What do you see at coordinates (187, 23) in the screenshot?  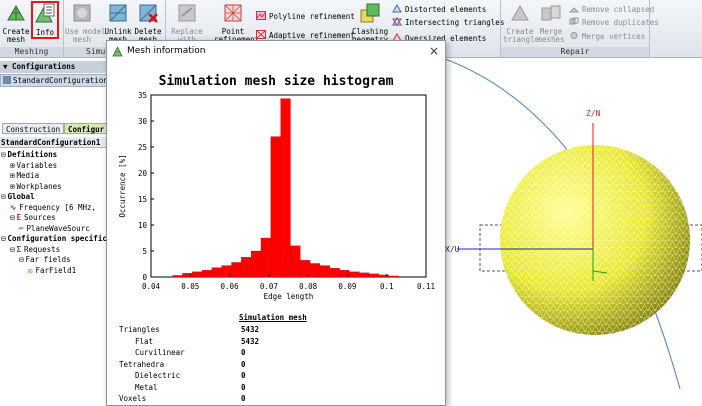 I see `replace-with-button: Replace with` at bounding box center [187, 23].